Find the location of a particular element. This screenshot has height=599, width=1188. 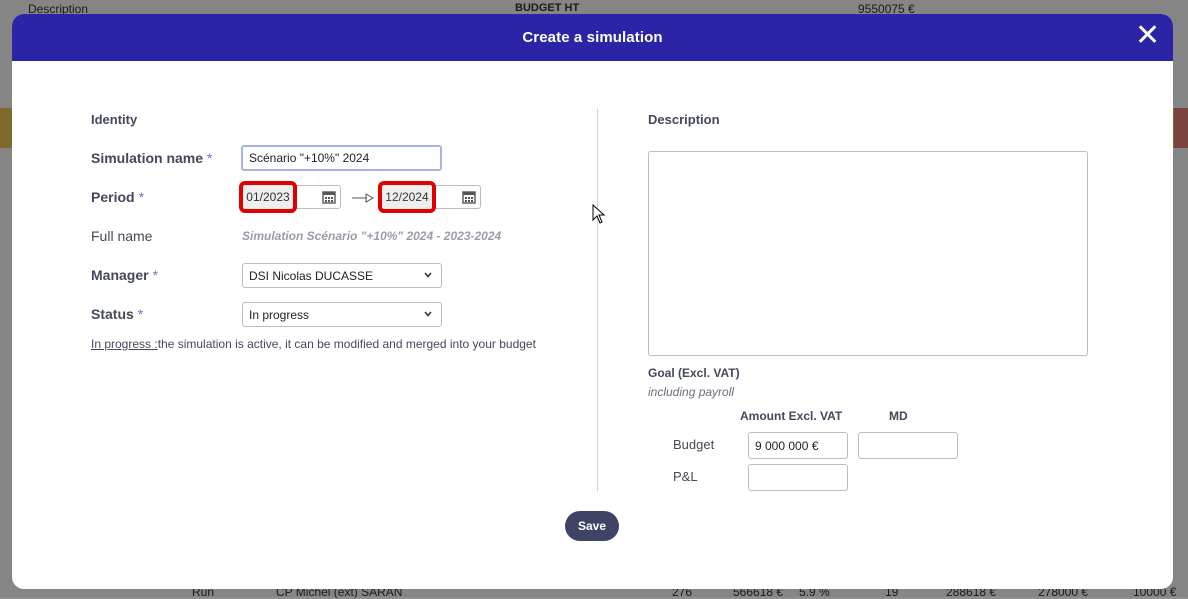

period-label: Period * is located at coordinates (118, 197).